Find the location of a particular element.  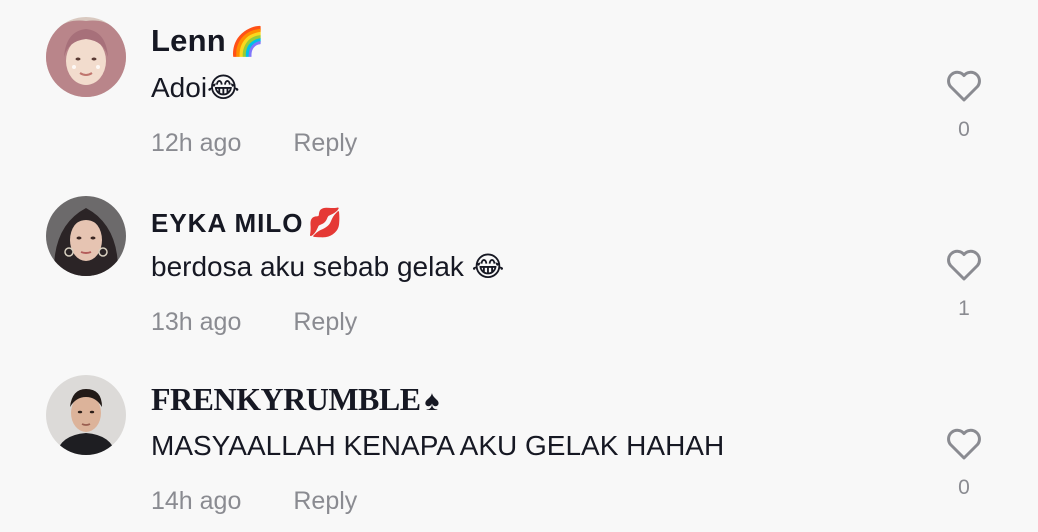

comment-text: Adoi😂 is located at coordinates (195, 87).